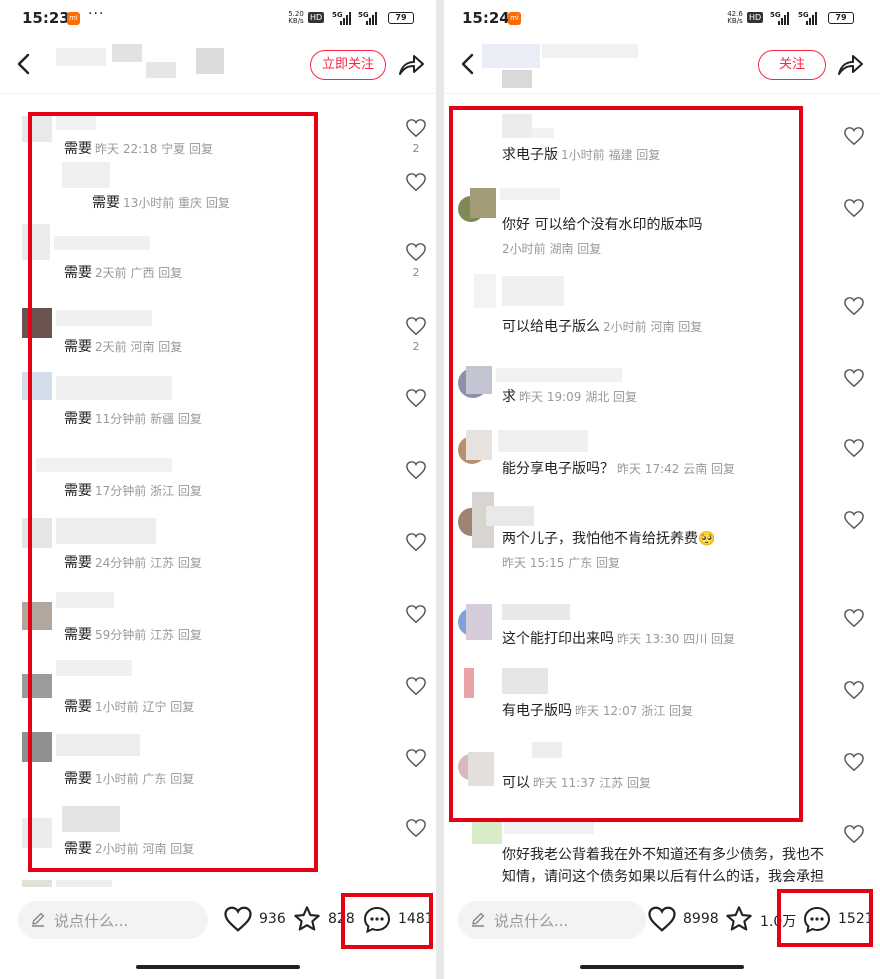  I want to click on like-count: 2, so click(416, 272).